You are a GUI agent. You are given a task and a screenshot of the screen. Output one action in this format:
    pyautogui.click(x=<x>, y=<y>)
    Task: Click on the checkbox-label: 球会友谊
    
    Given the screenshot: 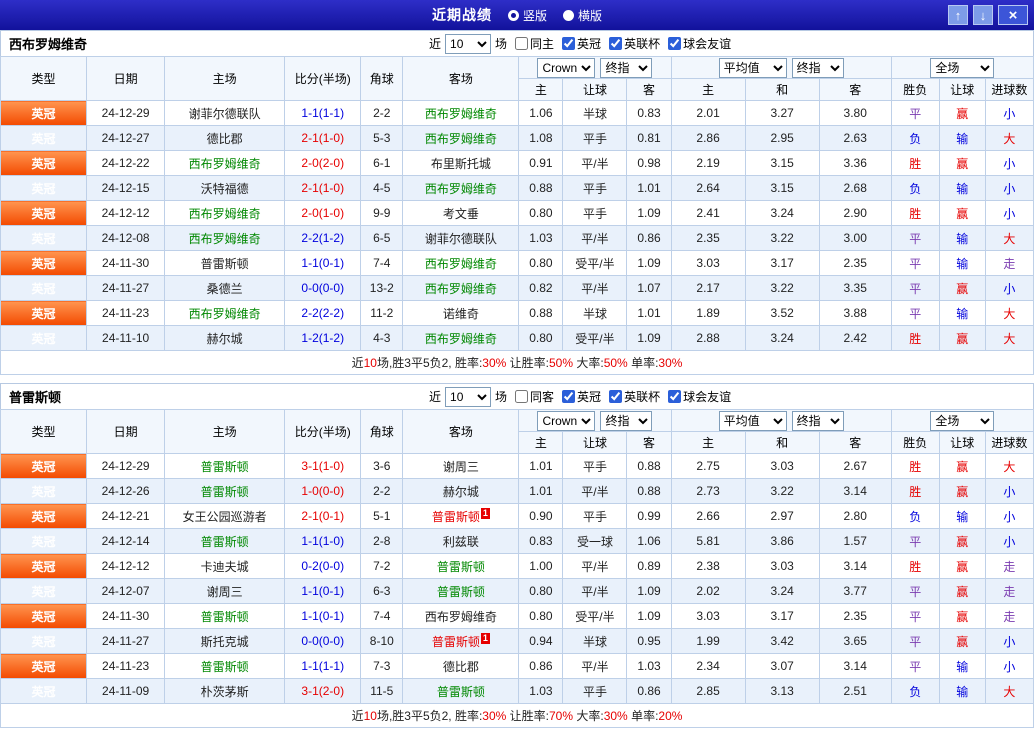 What is the action you would take?
    pyautogui.click(x=707, y=397)
    